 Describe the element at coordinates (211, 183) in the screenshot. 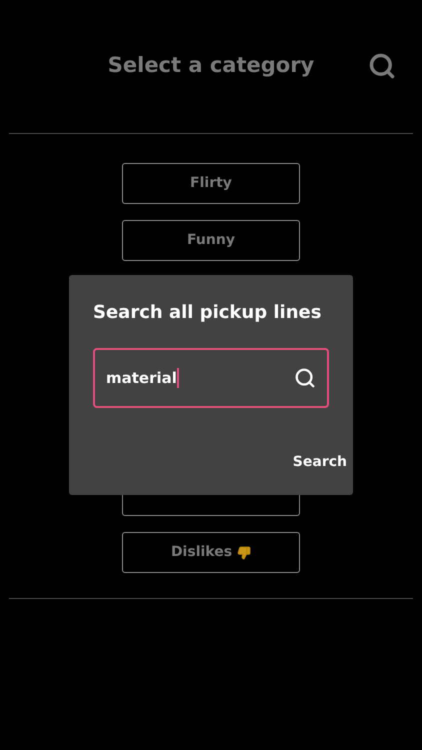

I see `category-button: Flirty` at that location.